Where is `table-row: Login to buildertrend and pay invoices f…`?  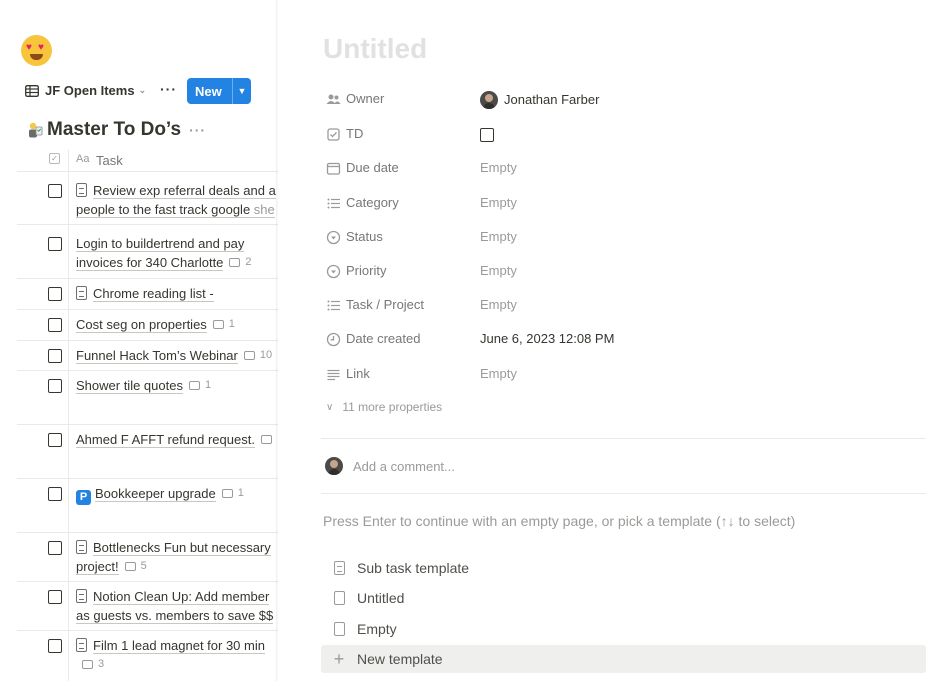 table-row: Login to buildertrend and pay invoices f… is located at coordinates (147, 252).